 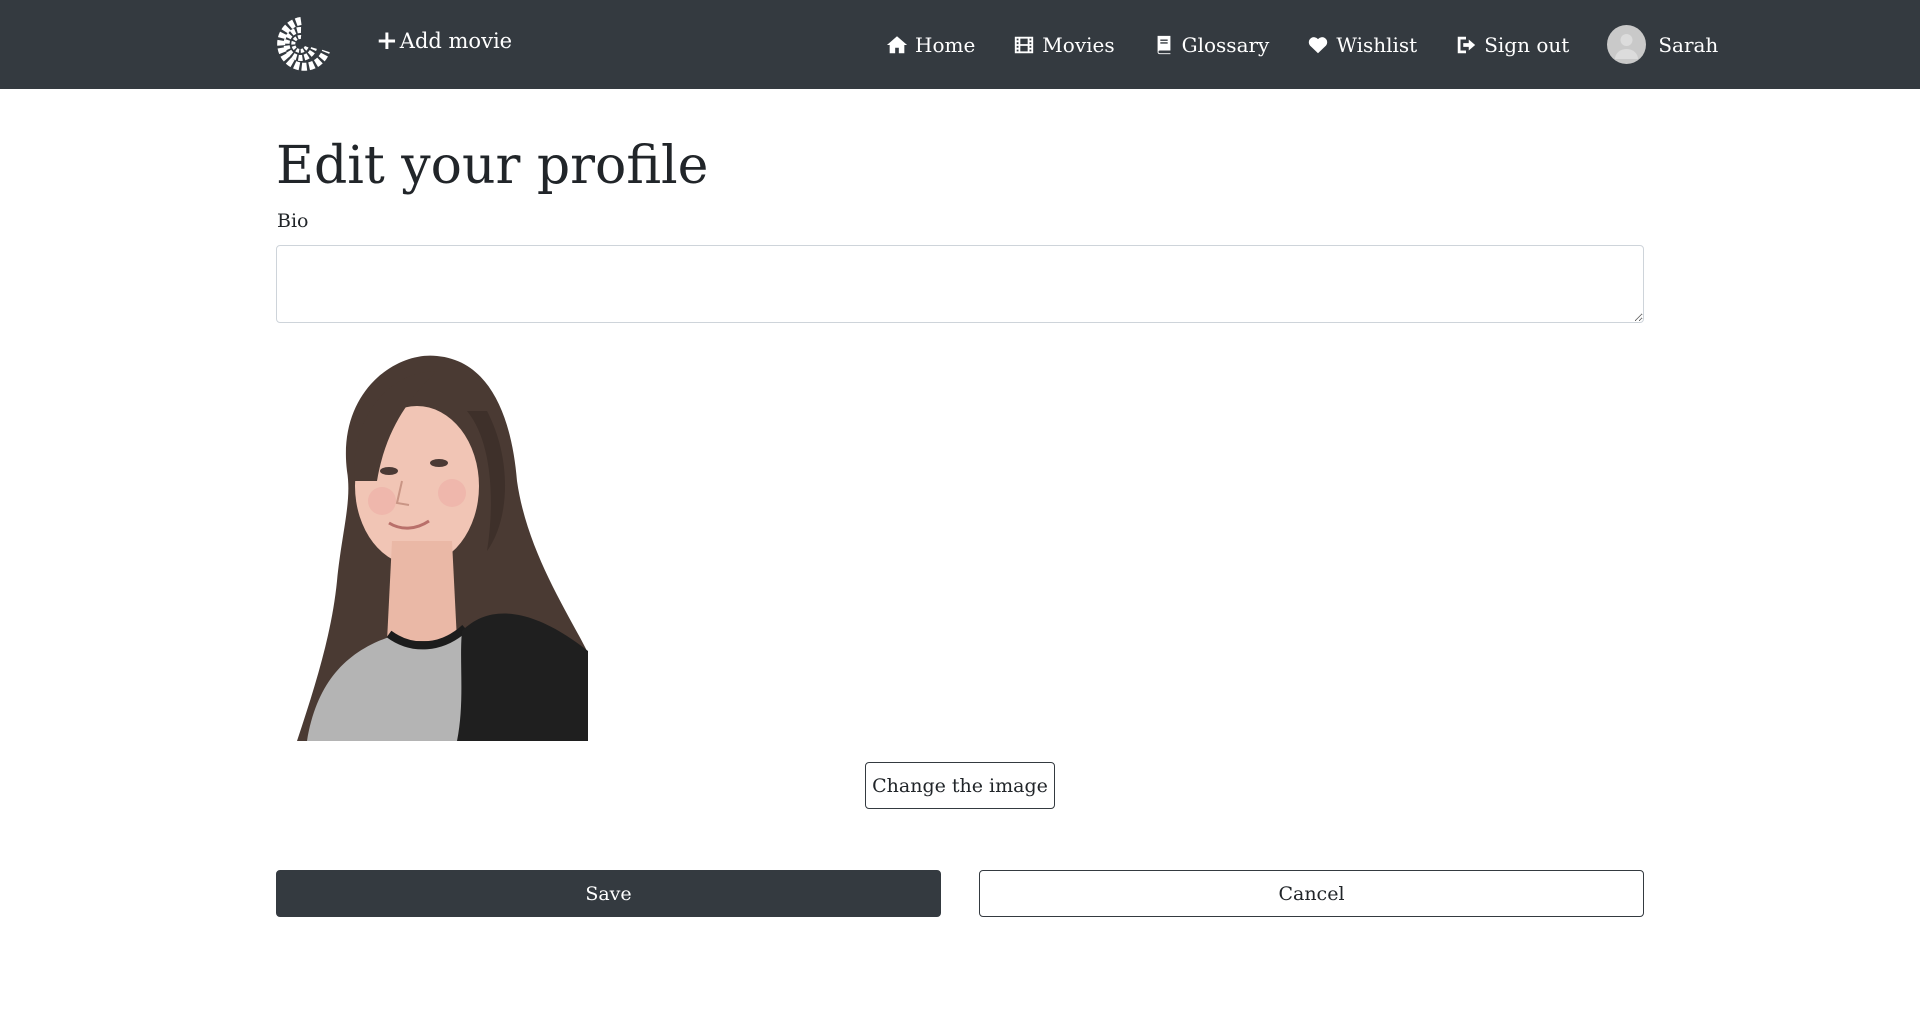 What do you see at coordinates (301, 44) in the screenshot?
I see `logo-icon` at bounding box center [301, 44].